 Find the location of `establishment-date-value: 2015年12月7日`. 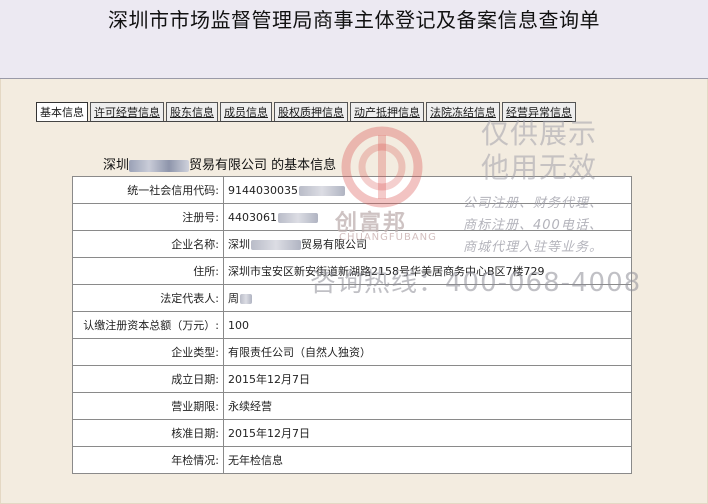

establishment-date-value: 2015年12月7日 is located at coordinates (427, 379).